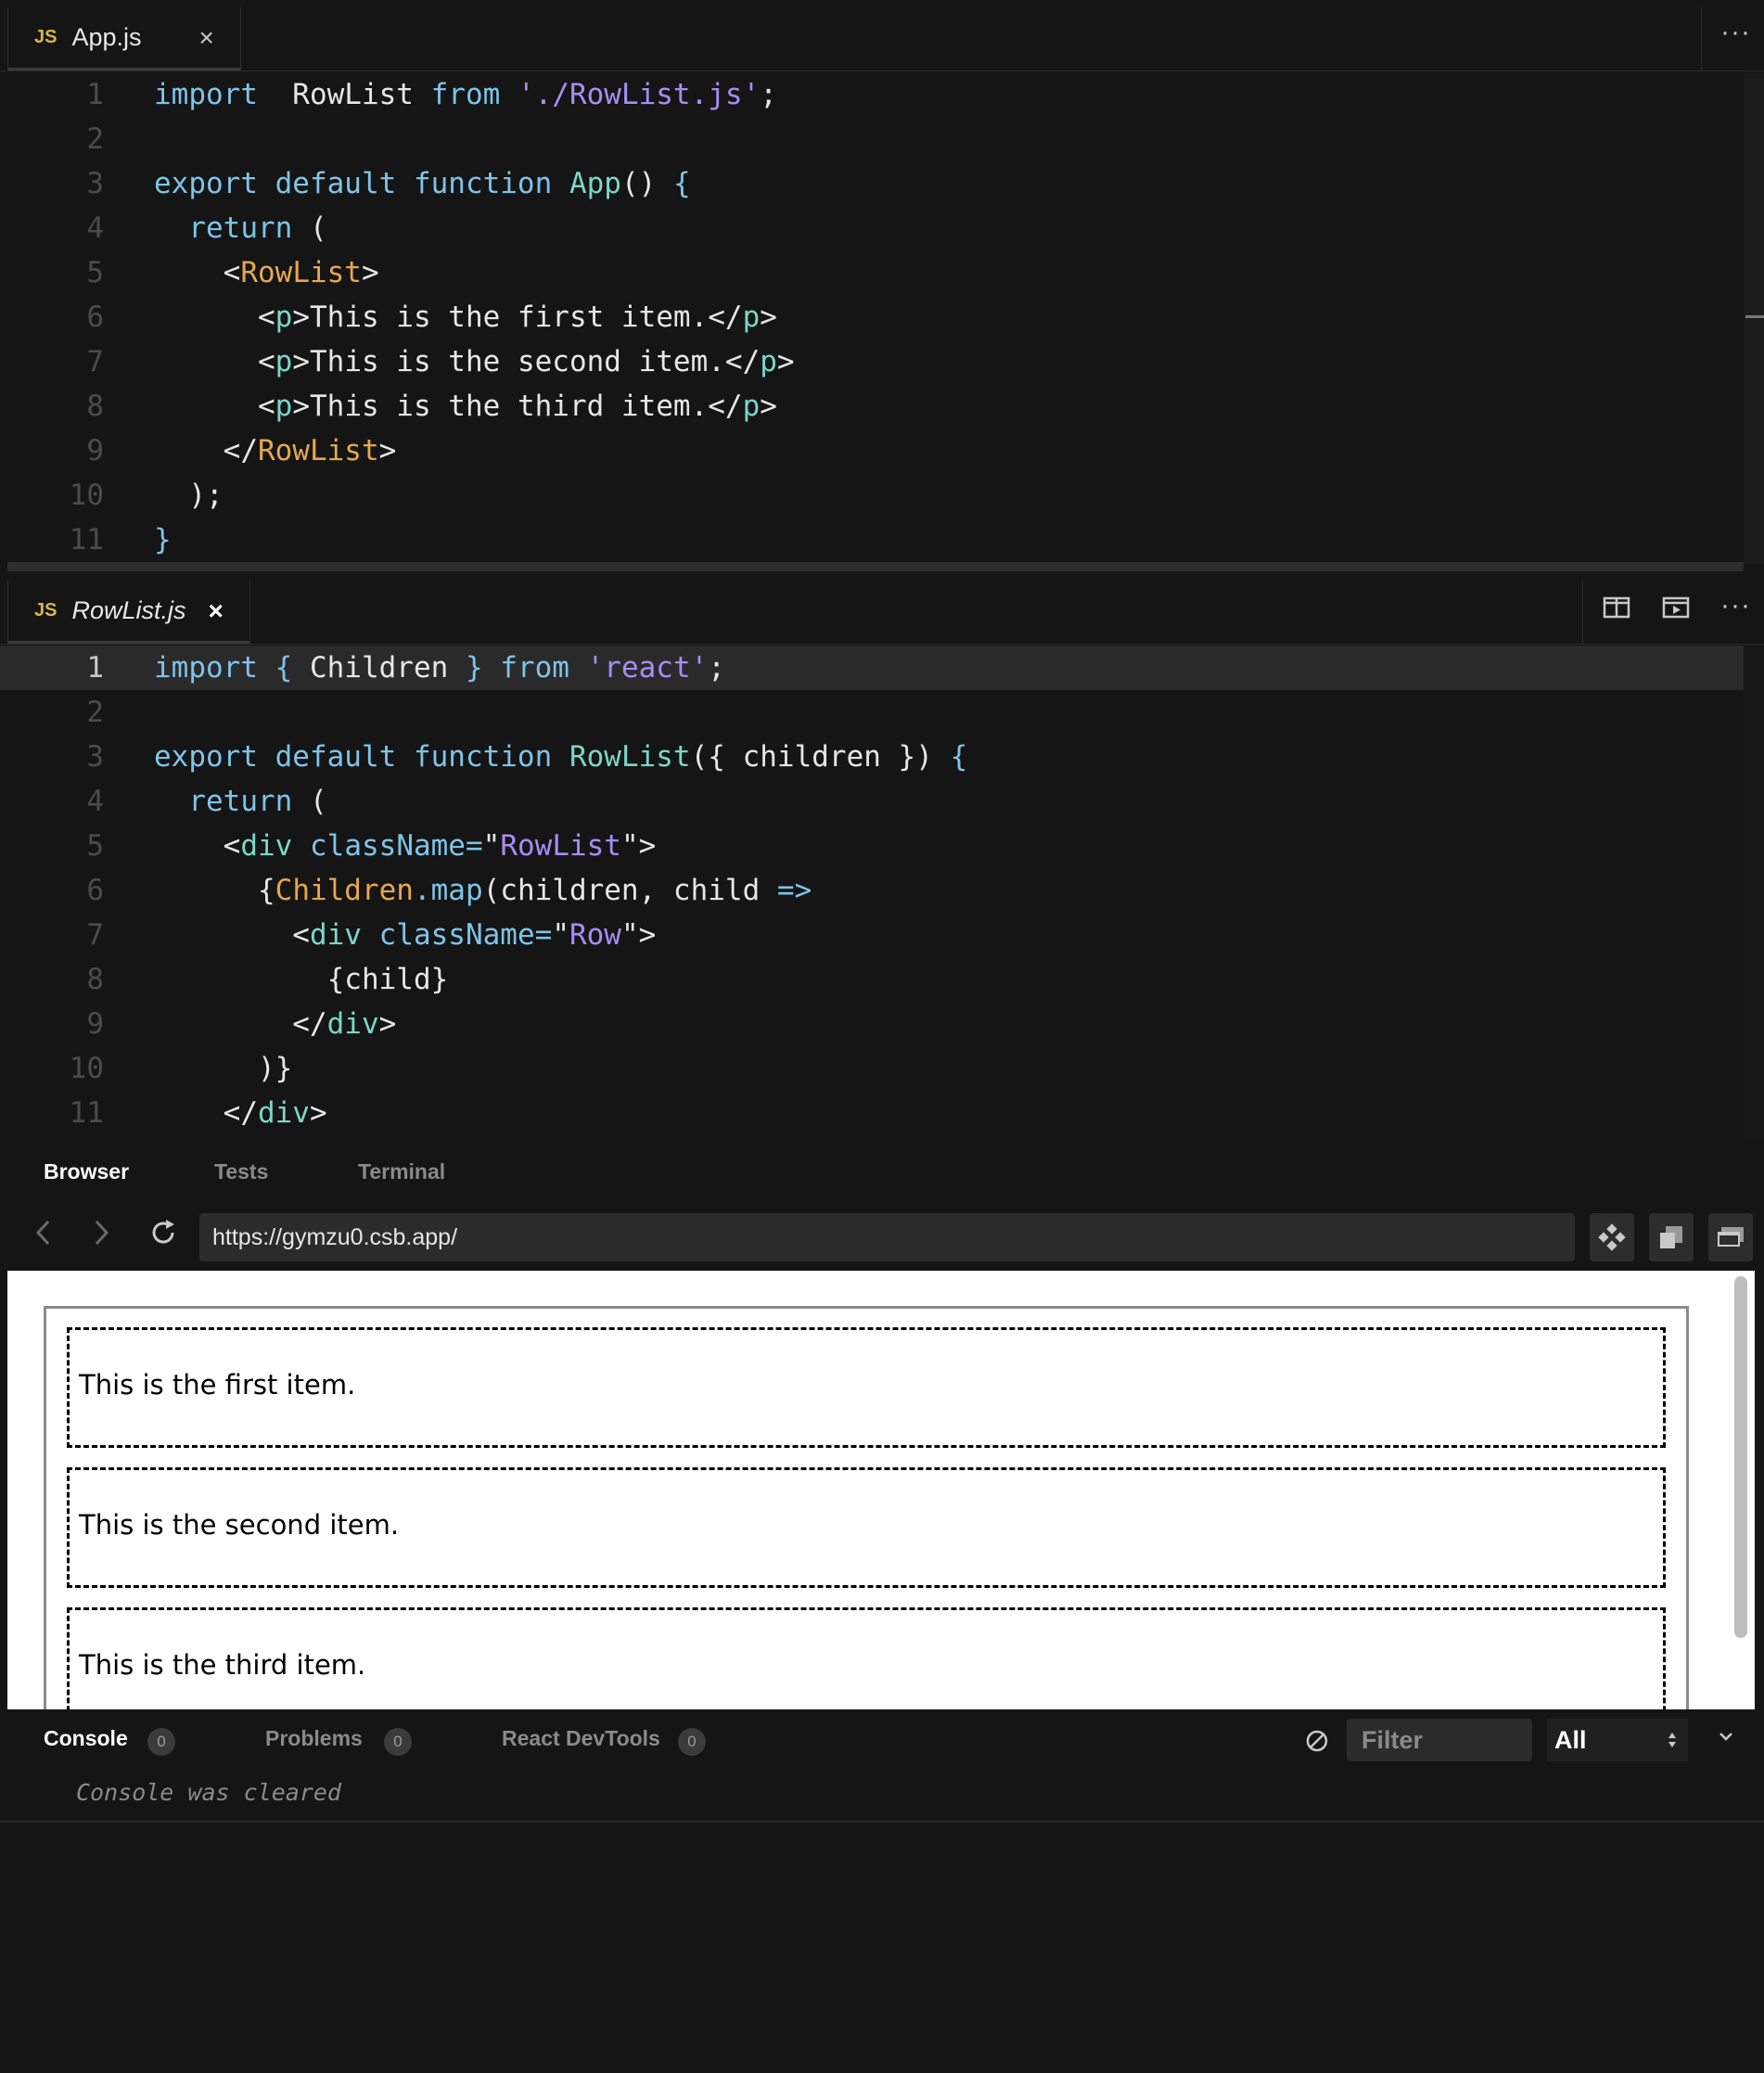 The image size is (1764, 2073). What do you see at coordinates (102, 1237) in the screenshot?
I see `forward-icon` at bounding box center [102, 1237].